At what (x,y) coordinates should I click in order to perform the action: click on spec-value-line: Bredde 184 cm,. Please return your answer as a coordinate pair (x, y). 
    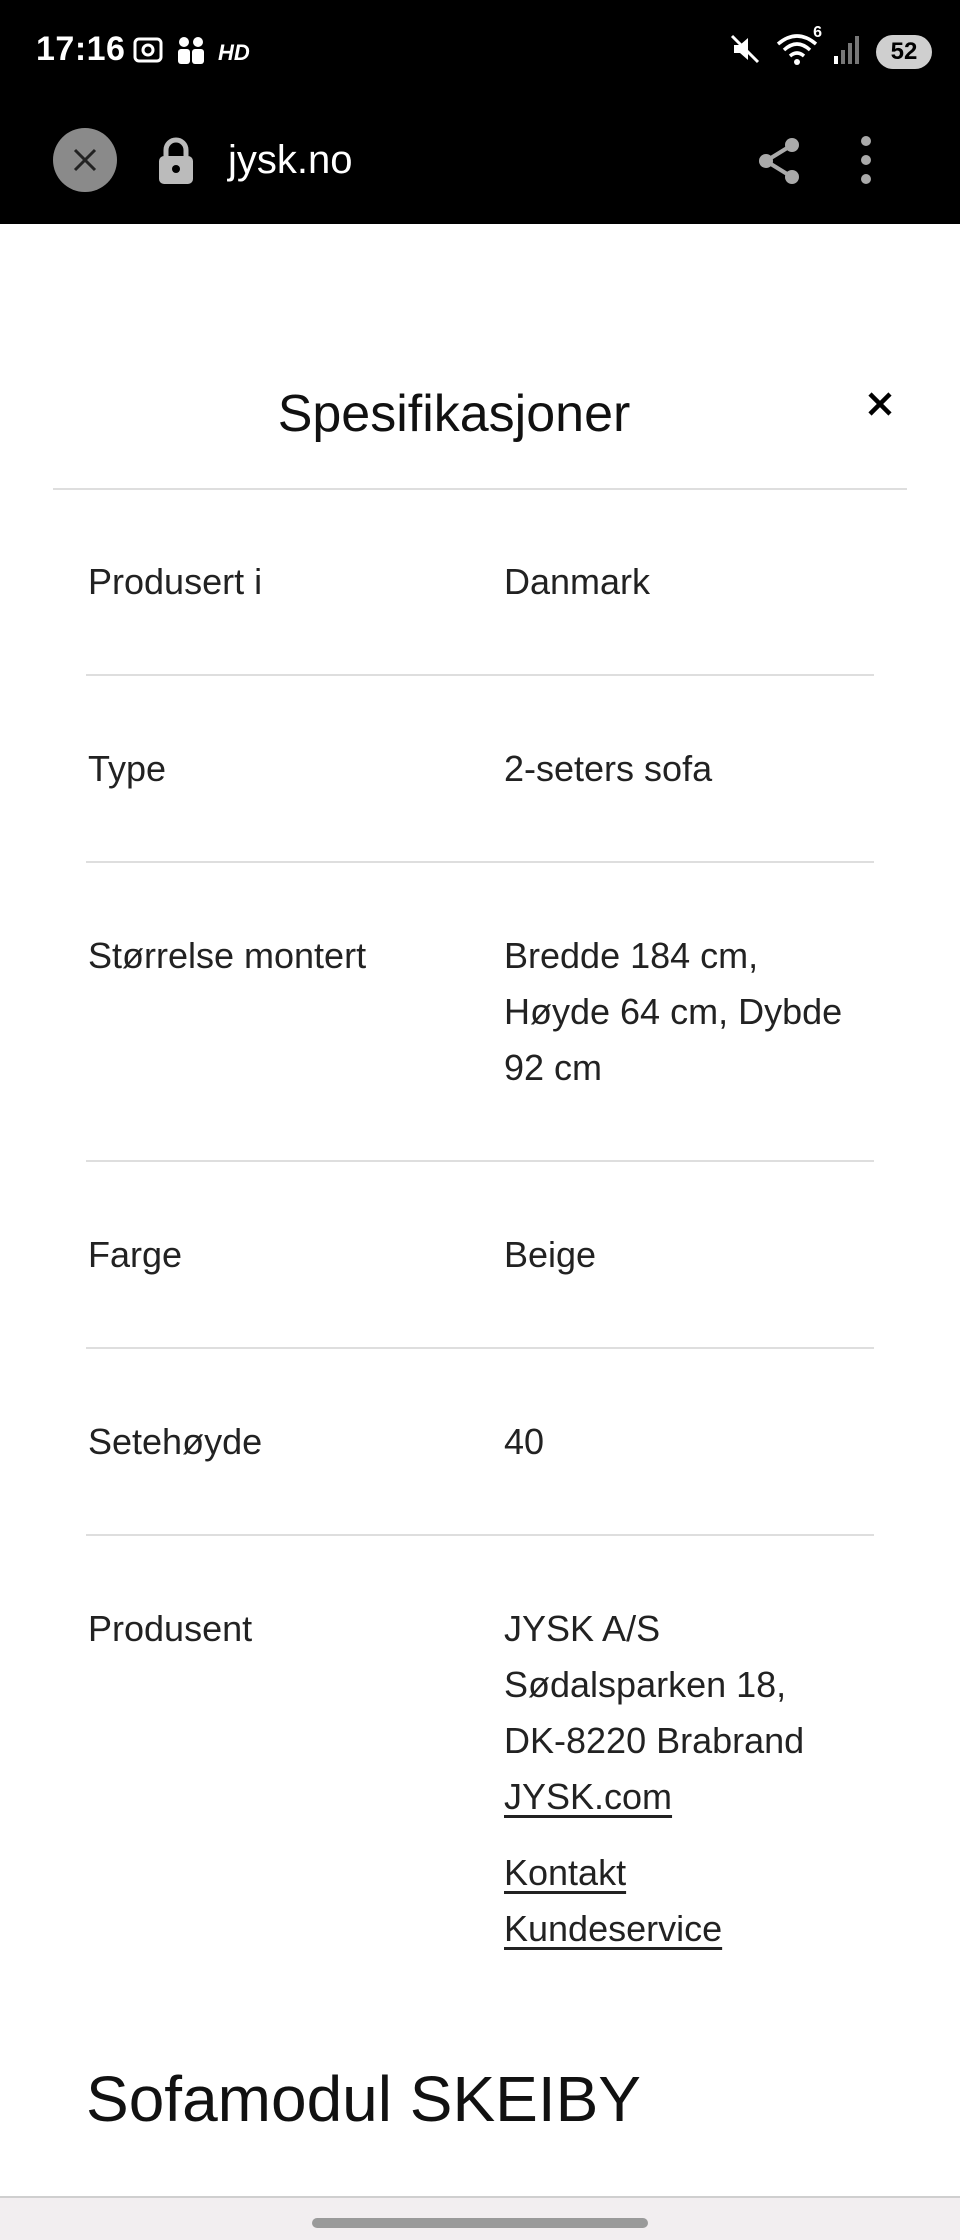
    Looking at the image, I should click on (631, 955).